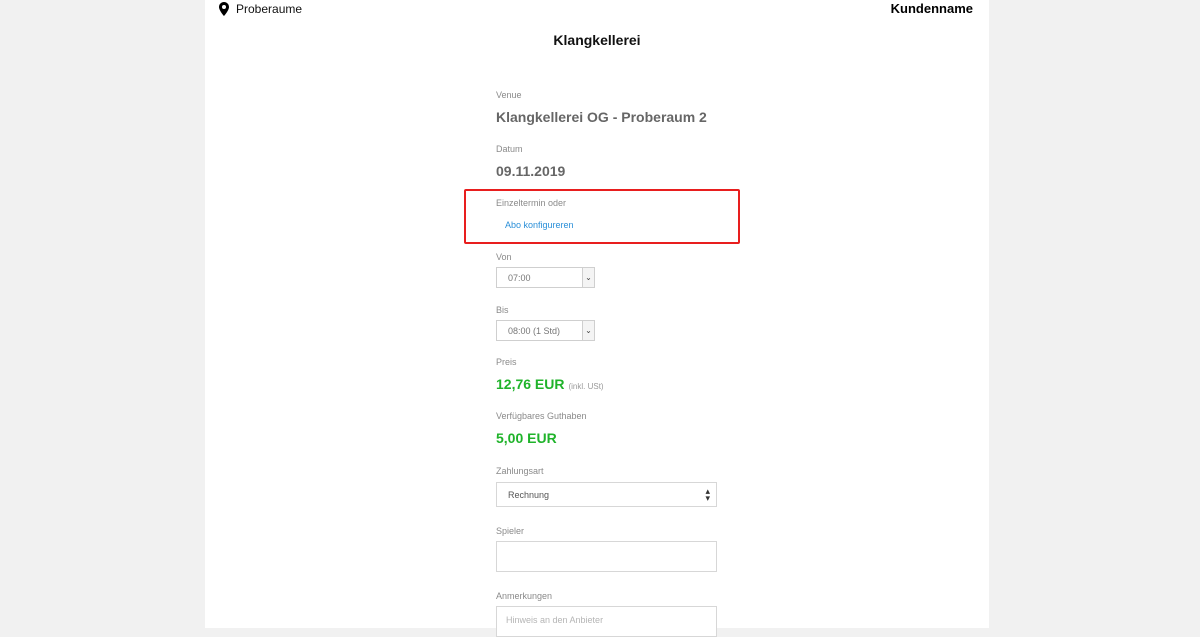 This screenshot has width=1200, height=637. Describe the element at coordinates (541, 416) in the screenshot. I see `guthaben-label: Verfügbares Guthaben` at that location.